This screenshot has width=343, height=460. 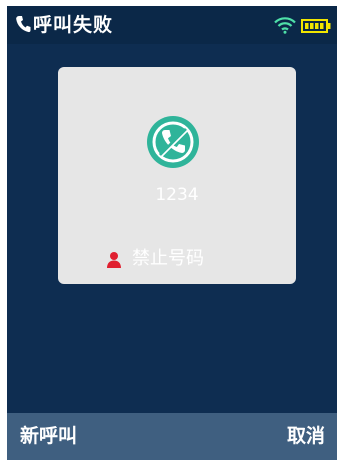 I want to click on cancel-button: 取消, so click(x=306, y=436).